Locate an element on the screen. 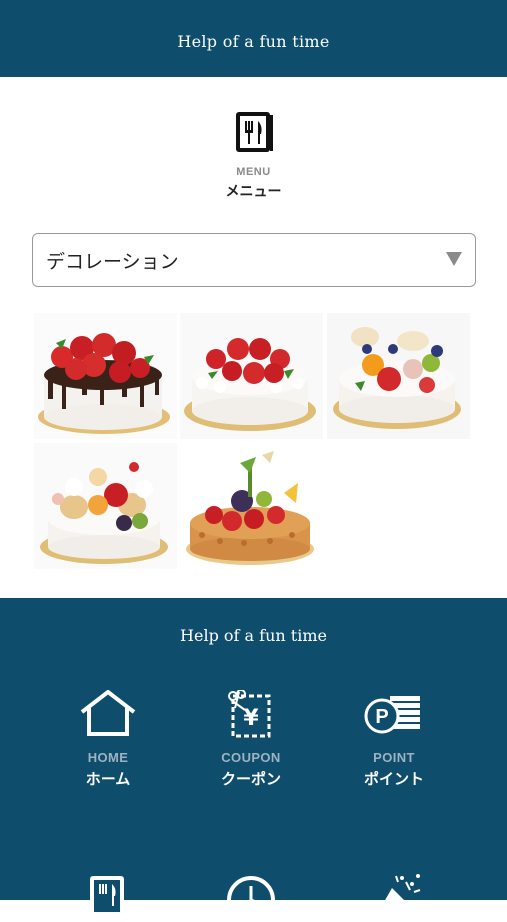 The width and height of the screenshot is (507, 922). party-popper-icon is located at coordinates (398, 895).